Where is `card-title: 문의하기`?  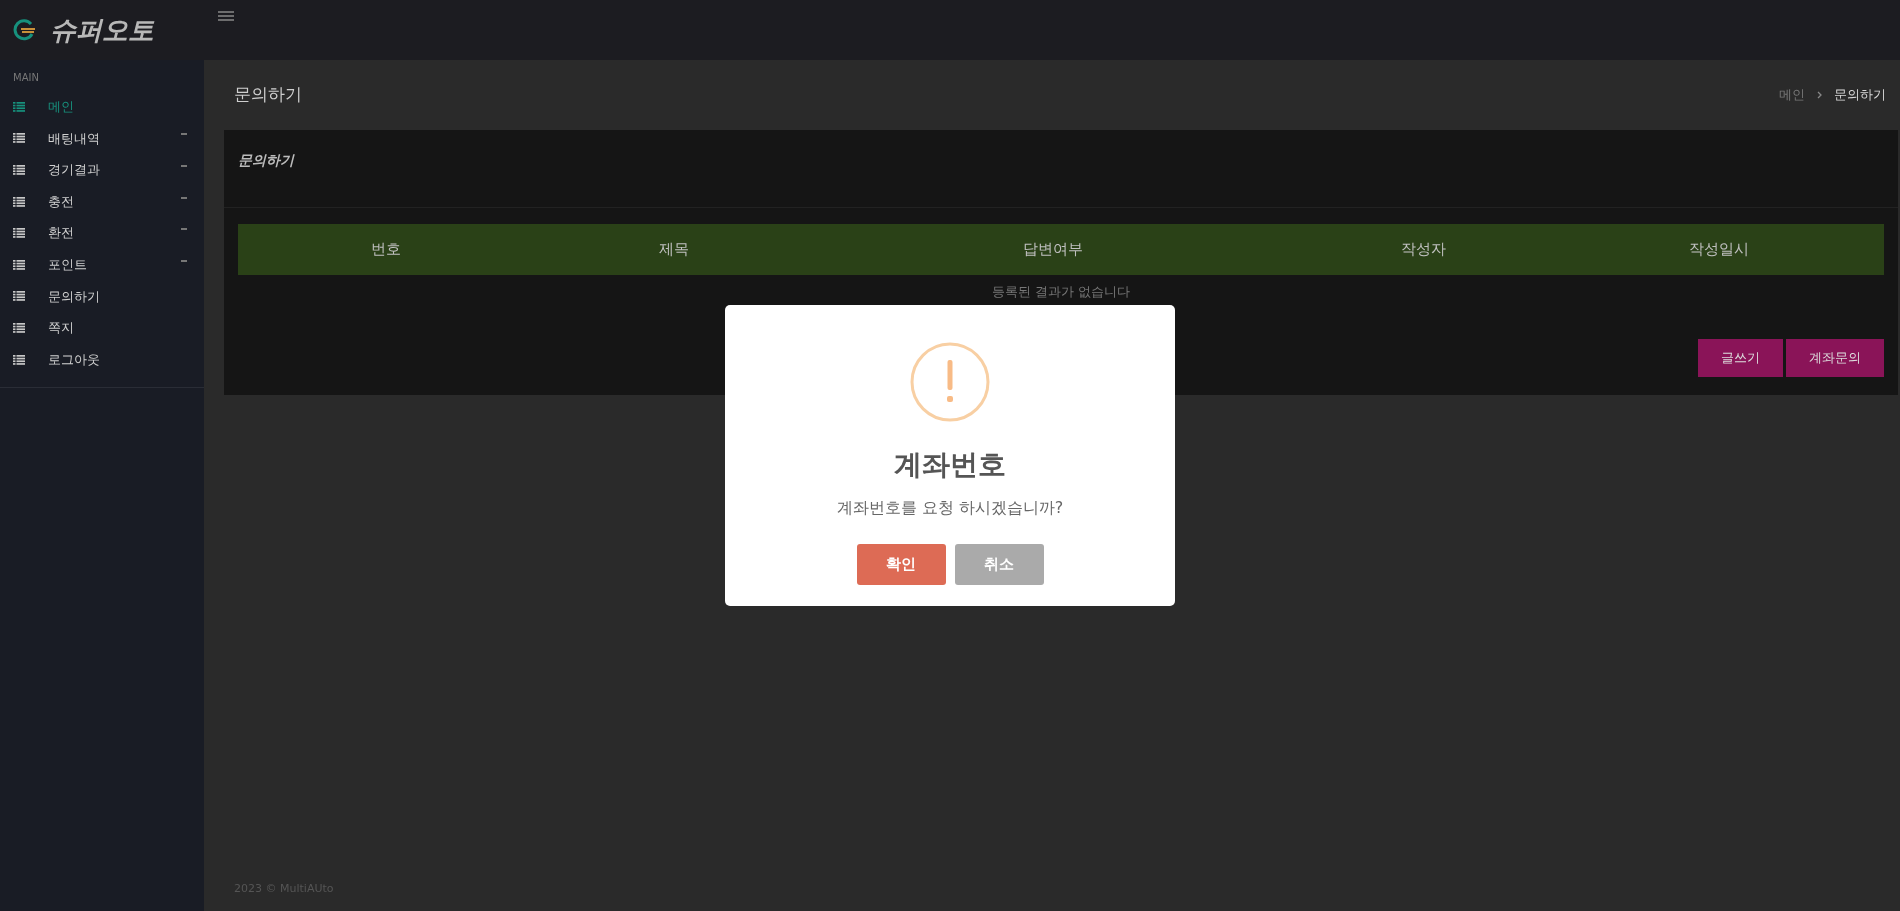 card-title: 문의하기 is located at coordinates (266, 160).